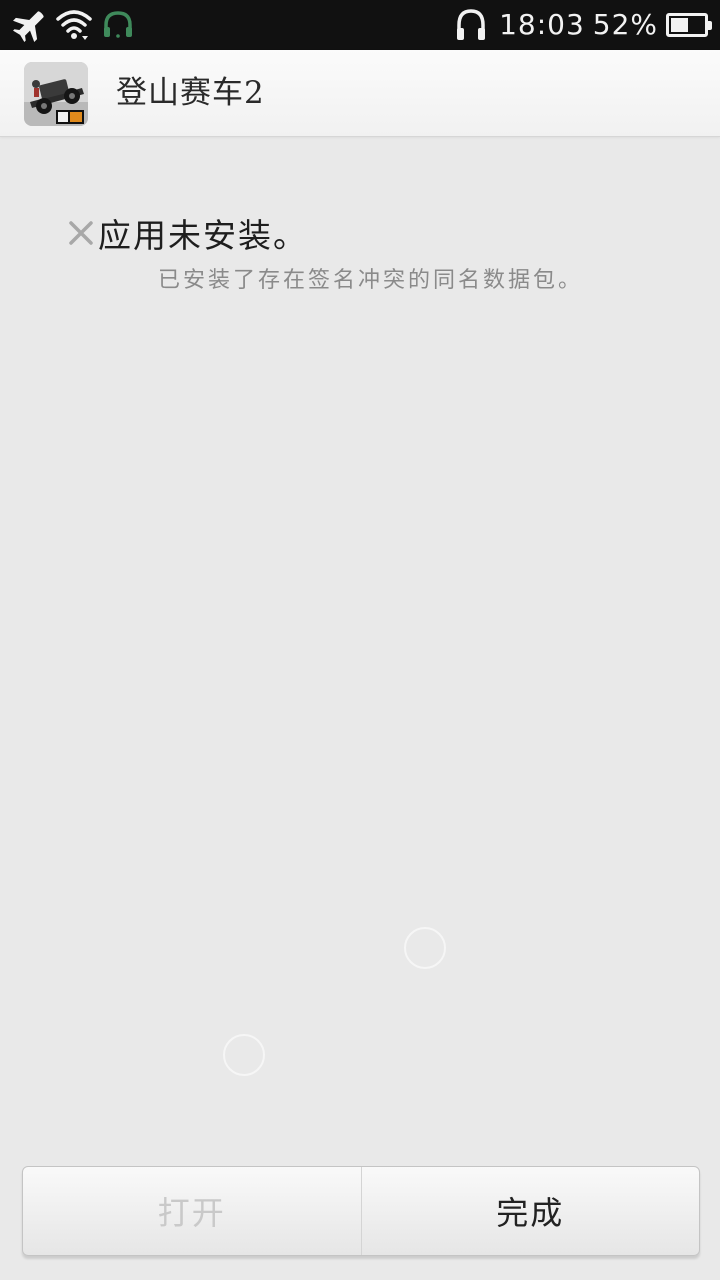 This screenshot has height=1280, width=720. I want to click on headphones-icon, so click(473, 25).